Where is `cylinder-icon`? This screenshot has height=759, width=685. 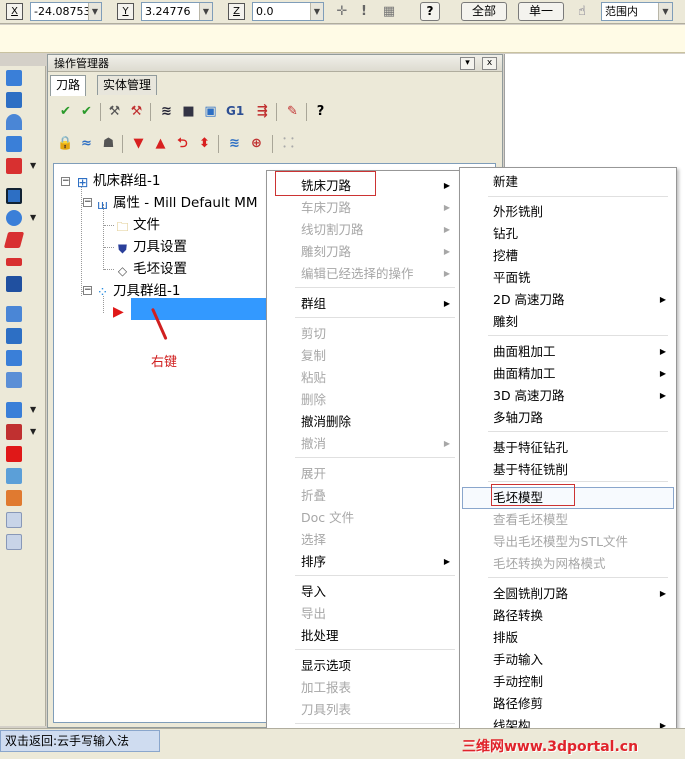 cylinder-icon is located at coordinates (14, 240).